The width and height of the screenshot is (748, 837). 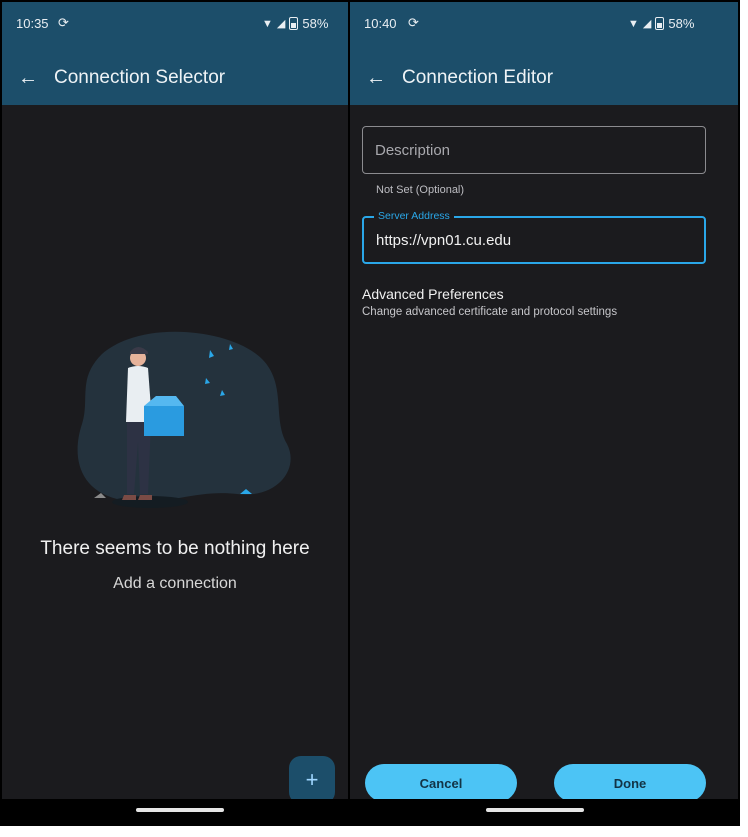 I want to click on person-with-box-illustration, so click(x=184, y=419).